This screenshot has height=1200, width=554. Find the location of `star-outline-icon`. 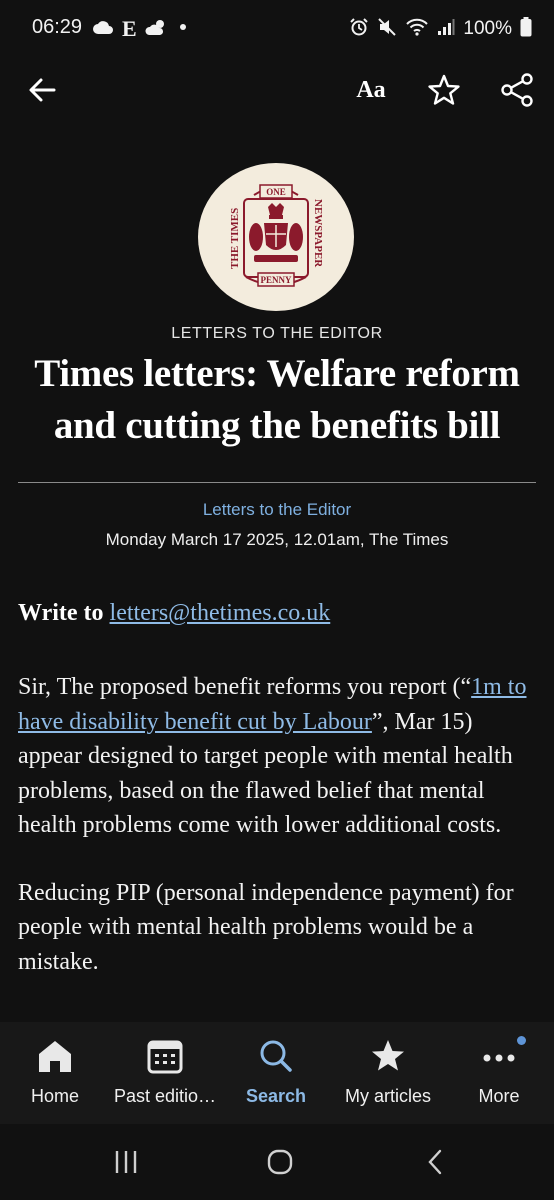

star-outline-icon is located at coordinates (444, 89).